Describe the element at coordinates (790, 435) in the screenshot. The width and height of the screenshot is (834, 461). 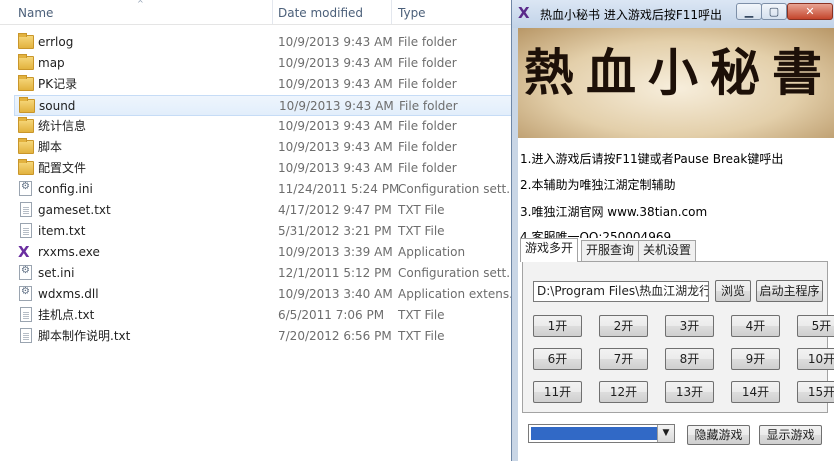
I see `show-game-button: 显示游戏` at that location.